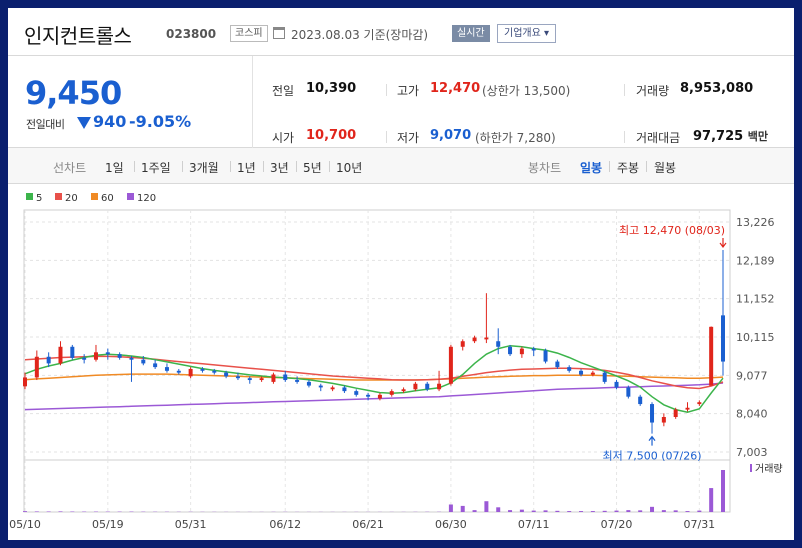 This screenshot has height=548, width=802. I want to click on x-tick-label: 06/12, so click(285, 524).